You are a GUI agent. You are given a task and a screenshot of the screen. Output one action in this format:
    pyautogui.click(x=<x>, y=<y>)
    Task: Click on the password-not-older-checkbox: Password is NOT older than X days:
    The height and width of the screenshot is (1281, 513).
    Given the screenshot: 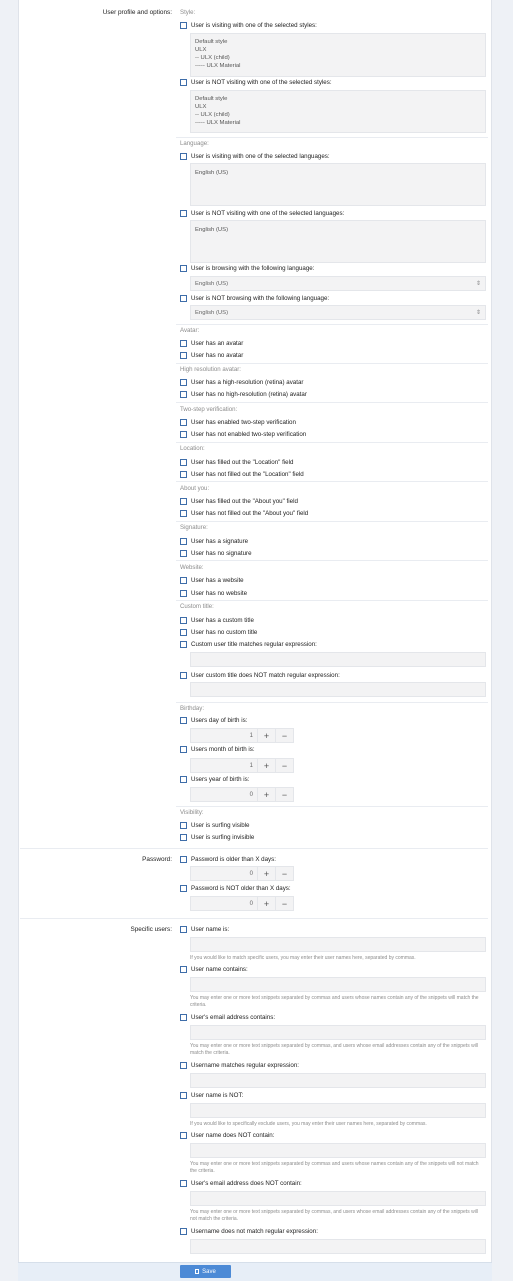 What is the action you would take?
    pyautogui.click(x=235, y=888)
    